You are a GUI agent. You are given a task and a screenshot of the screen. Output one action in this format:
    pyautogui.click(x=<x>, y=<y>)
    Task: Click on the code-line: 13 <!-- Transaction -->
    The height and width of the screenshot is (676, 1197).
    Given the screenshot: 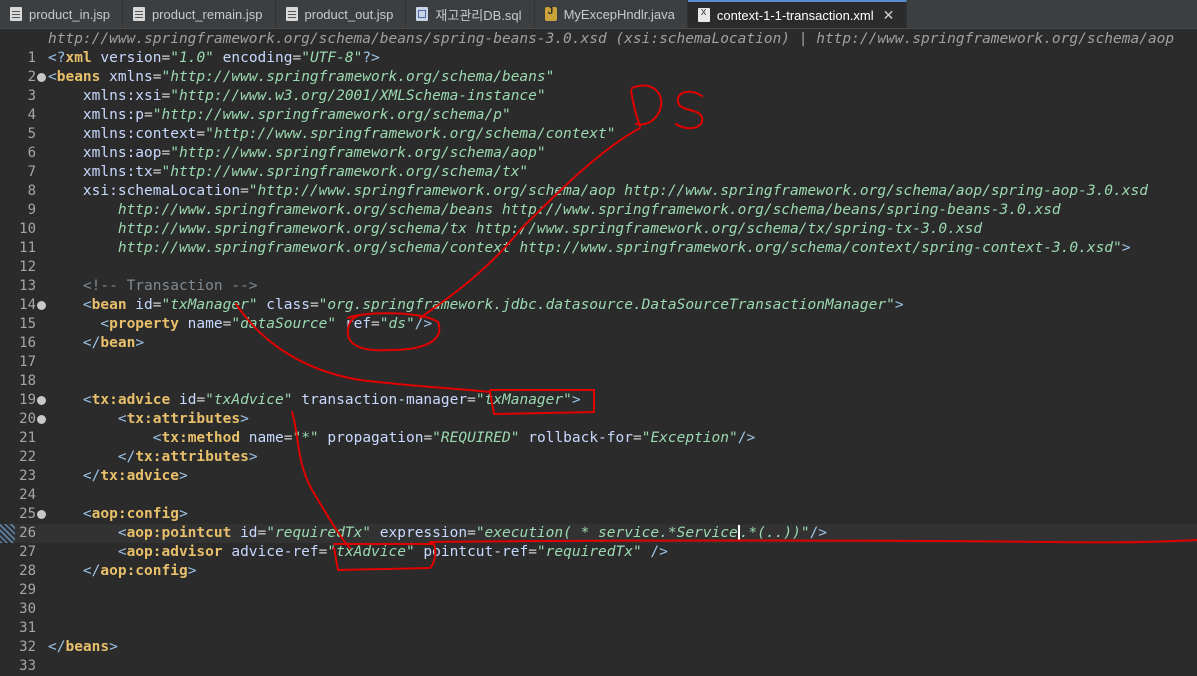 What is the action you would take?
    pyautogui.click(x=598, y=286)
    